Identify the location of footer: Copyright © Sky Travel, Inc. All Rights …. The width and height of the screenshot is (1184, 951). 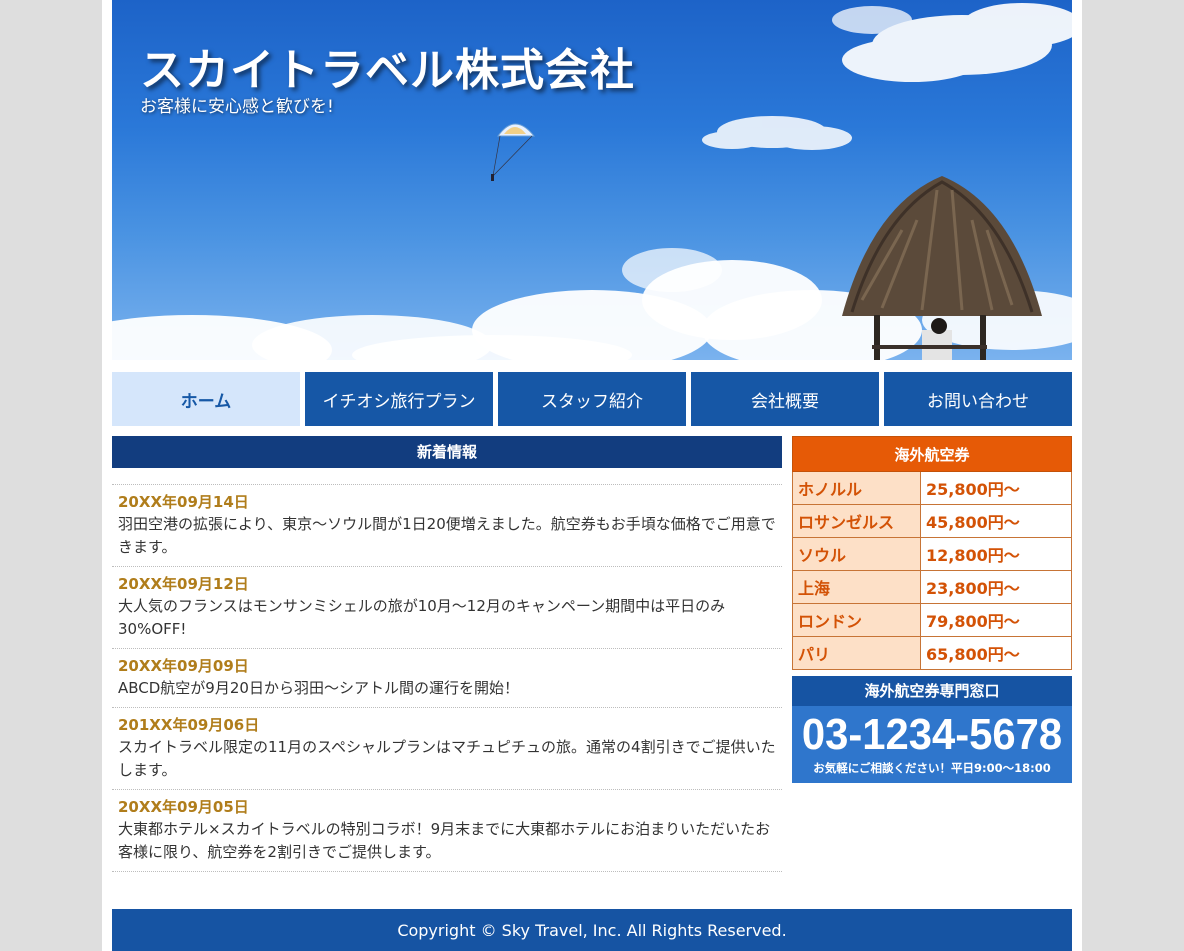
(592, 930).